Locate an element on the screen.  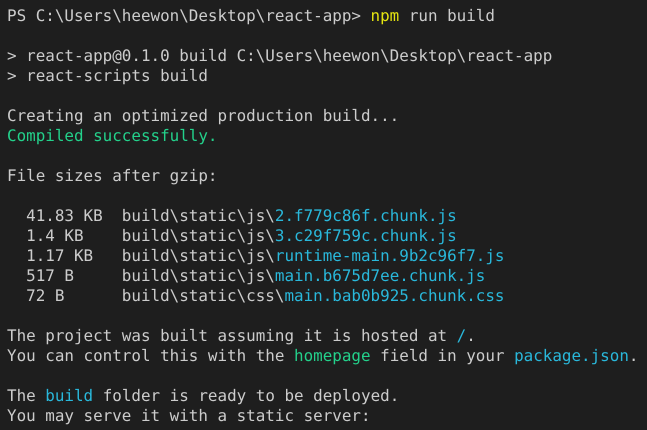
terminal-line: > react-app@0.1.0 build C:\Users\heewon\Desktop\react-app is located at coordinates (279, 56).